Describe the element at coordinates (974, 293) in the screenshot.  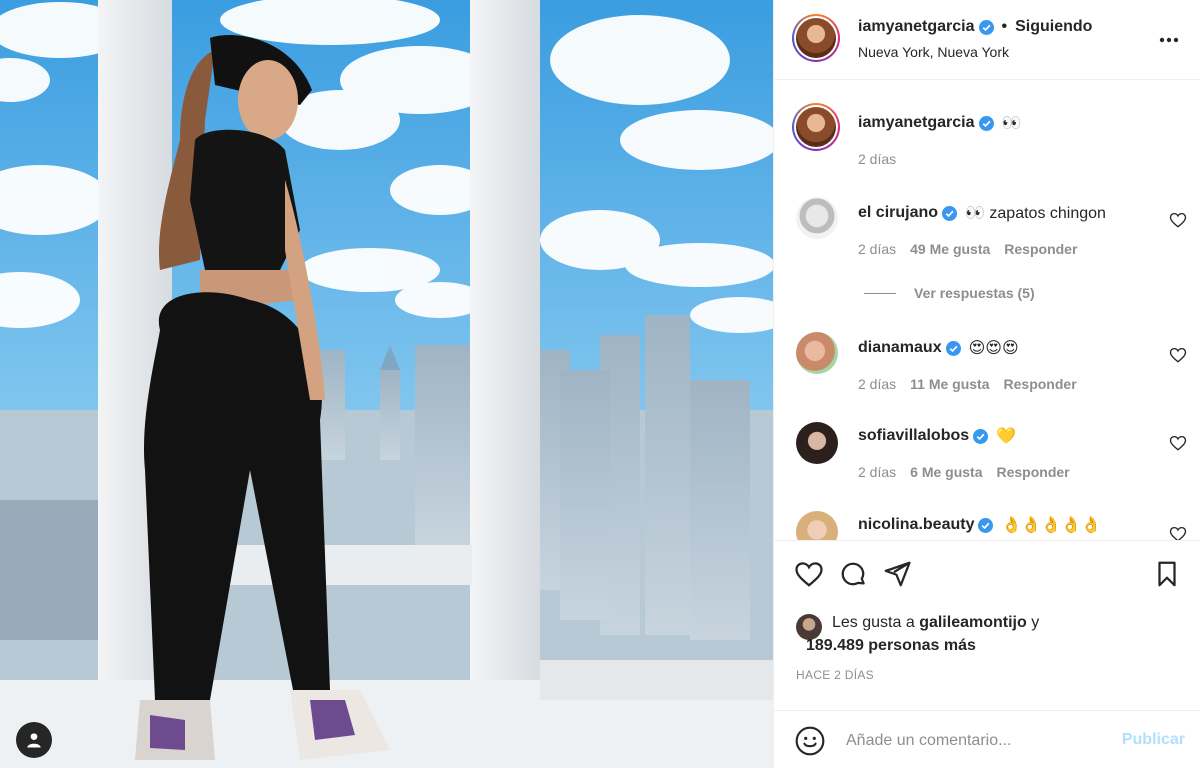
I see `view-replies-label: Ver respuestas (5)` at that location.